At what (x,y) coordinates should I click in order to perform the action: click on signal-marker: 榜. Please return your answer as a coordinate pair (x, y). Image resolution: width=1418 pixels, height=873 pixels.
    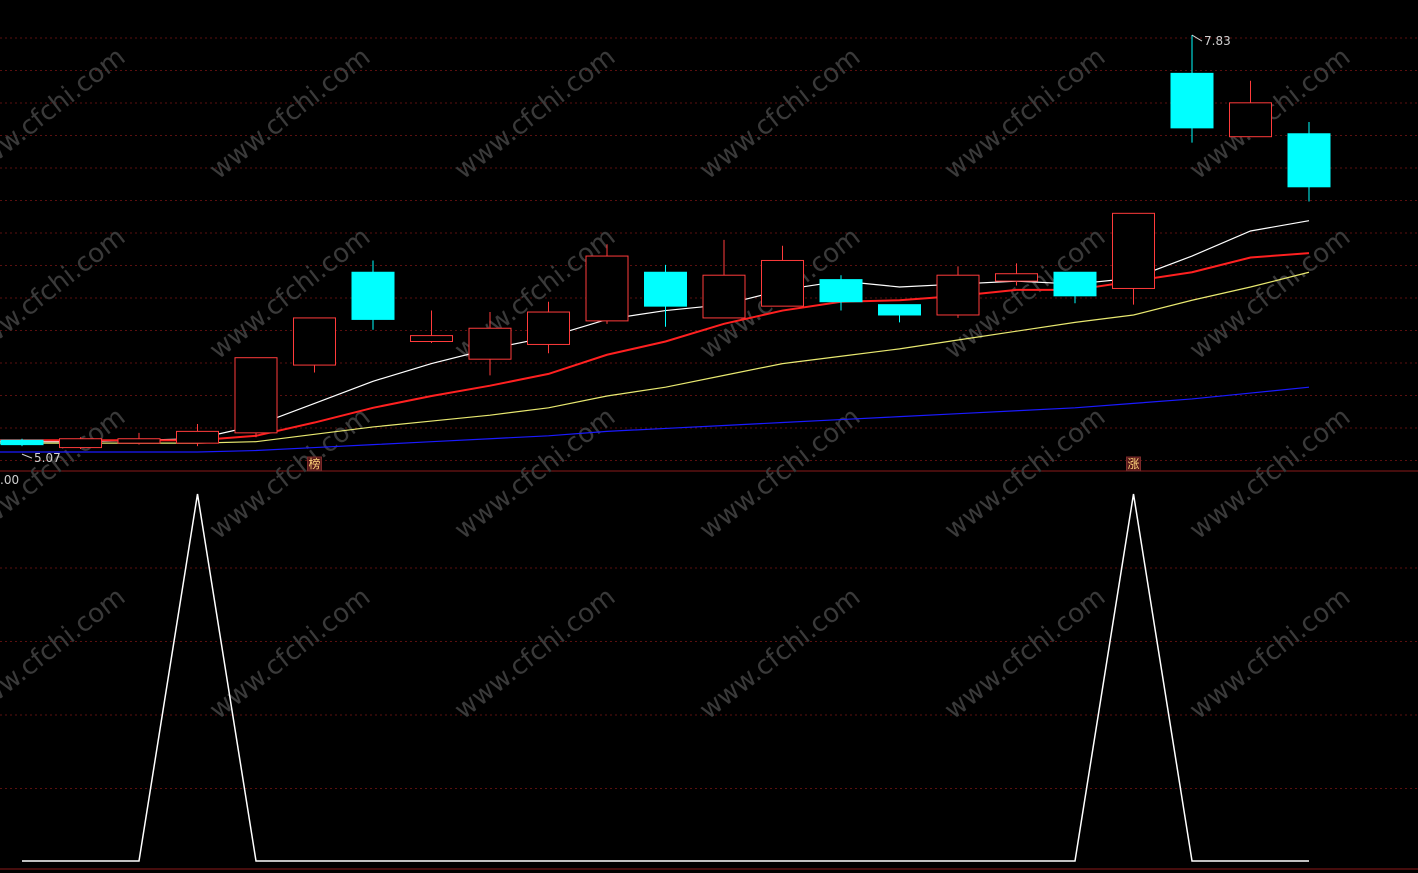
    Looking at the image, I should click on (314, 464).